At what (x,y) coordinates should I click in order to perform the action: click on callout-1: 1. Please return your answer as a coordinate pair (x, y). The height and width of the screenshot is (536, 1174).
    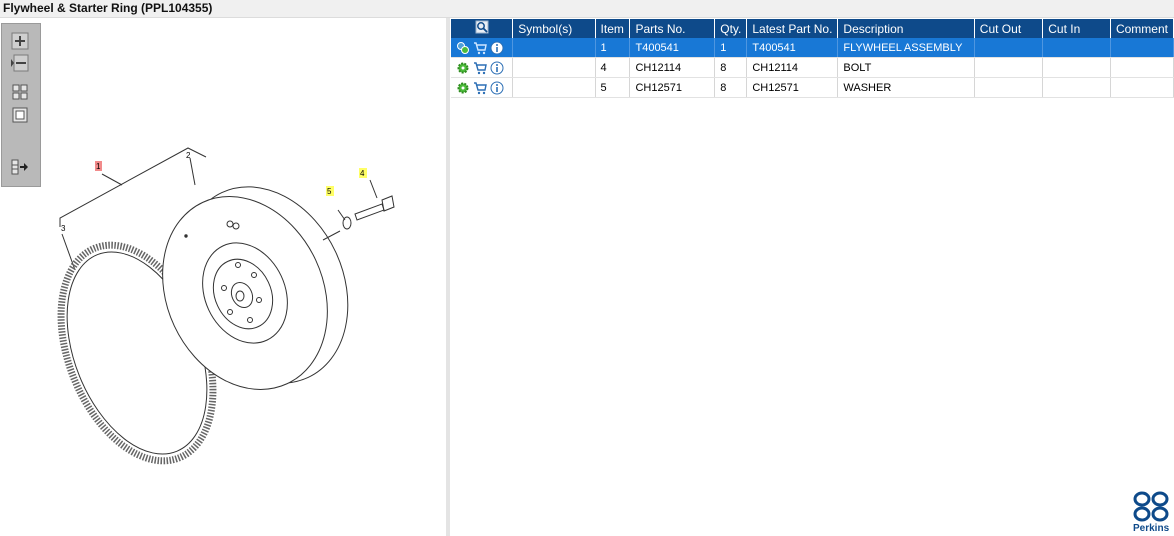
    Looking at the image, I should click on (98, 166).